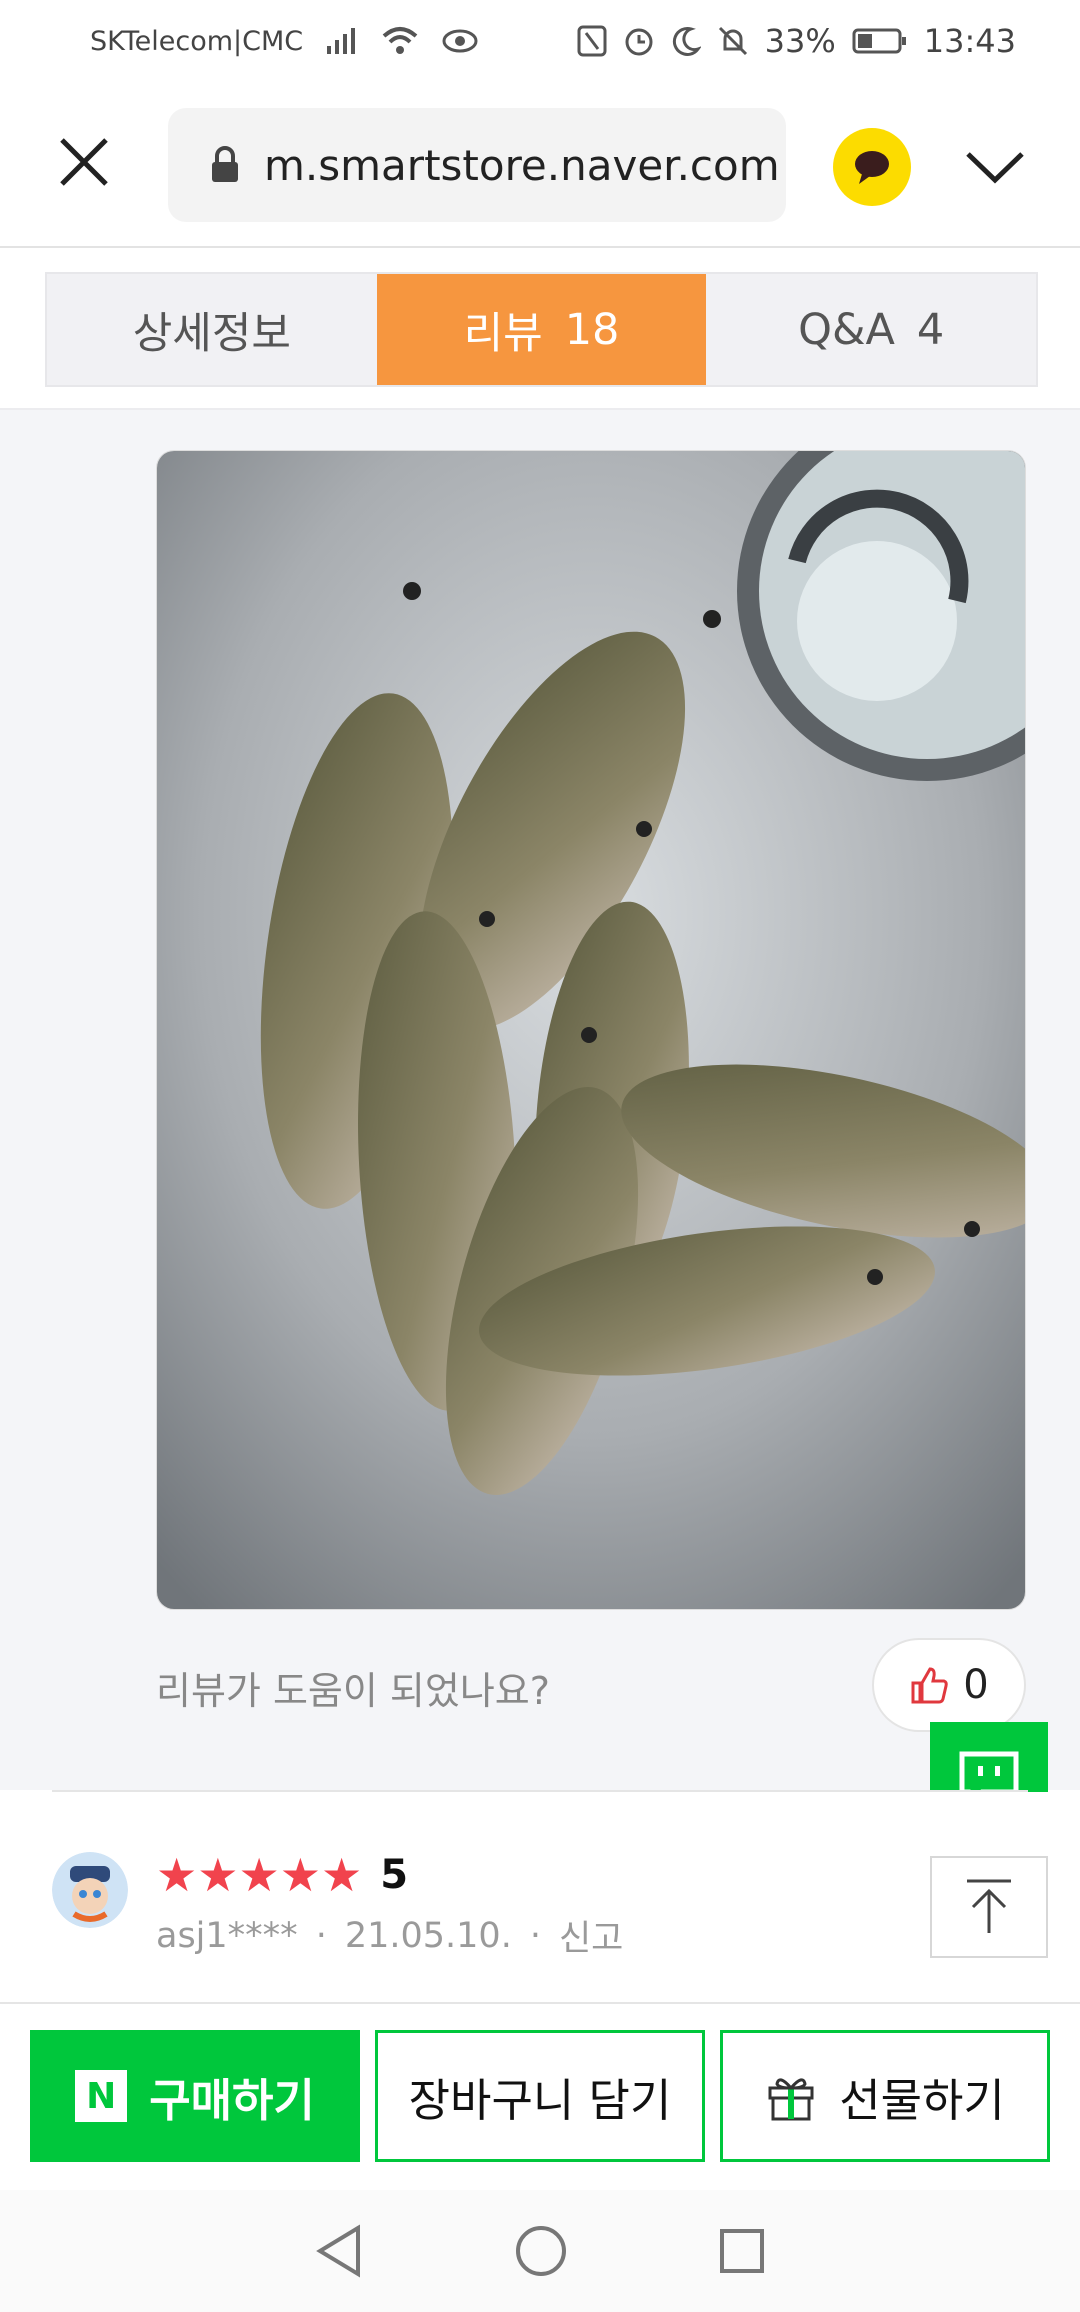  I want to click on url-text: m.smartstore.naver.com, so click(522, 165).